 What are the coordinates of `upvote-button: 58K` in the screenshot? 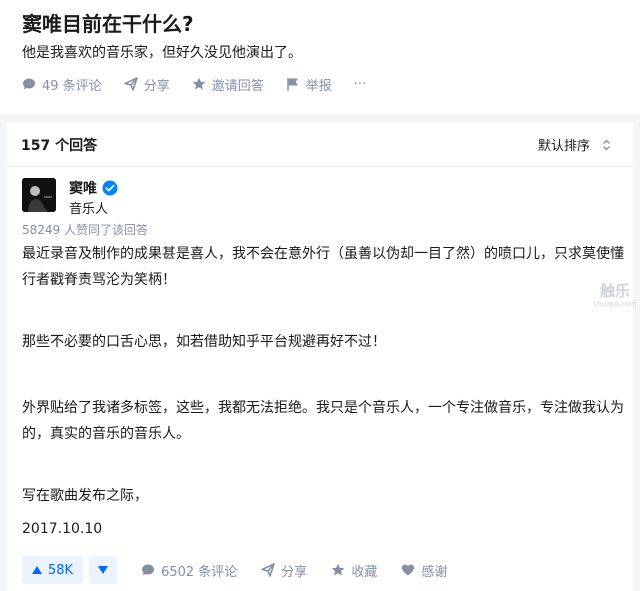 It's located at (53, 570).